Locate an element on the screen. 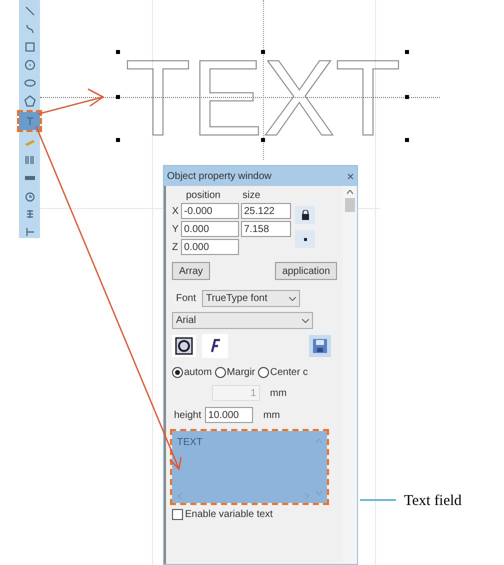 Image resolution: width=504 pixels, height=565 pixels. port-tool-icon is located at coordinates (30, 232).